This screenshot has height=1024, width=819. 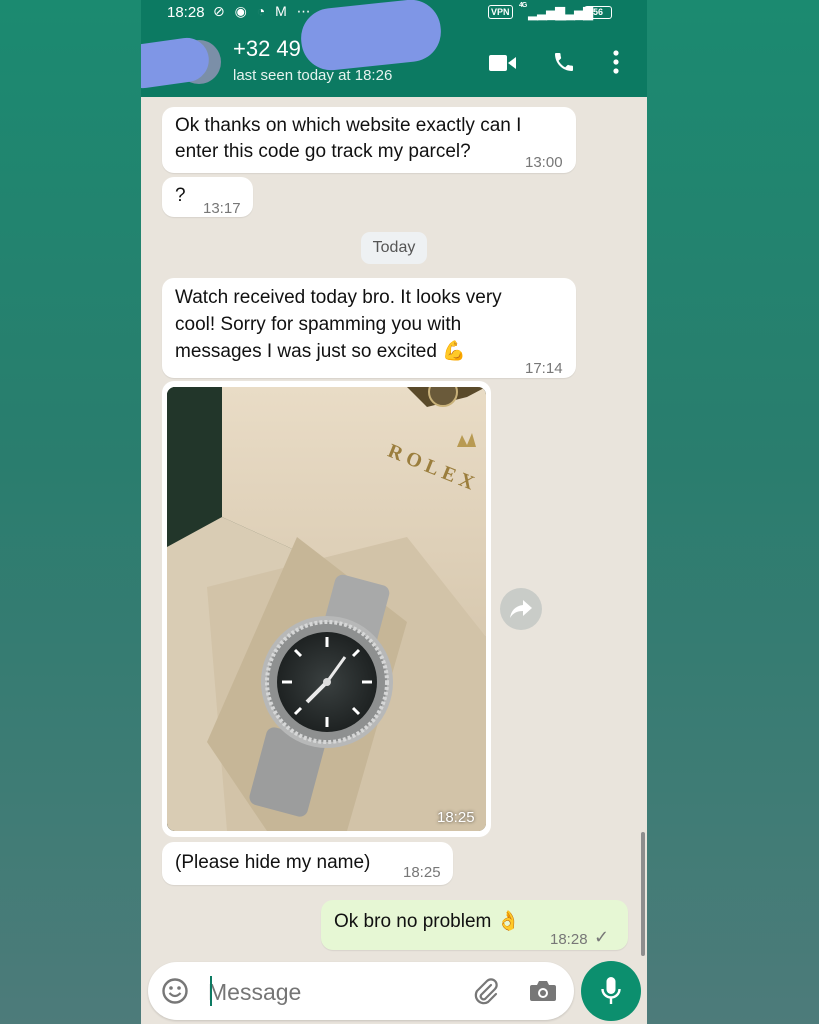 I want to click on image-time: 18:25, so click(x=456, y=817).